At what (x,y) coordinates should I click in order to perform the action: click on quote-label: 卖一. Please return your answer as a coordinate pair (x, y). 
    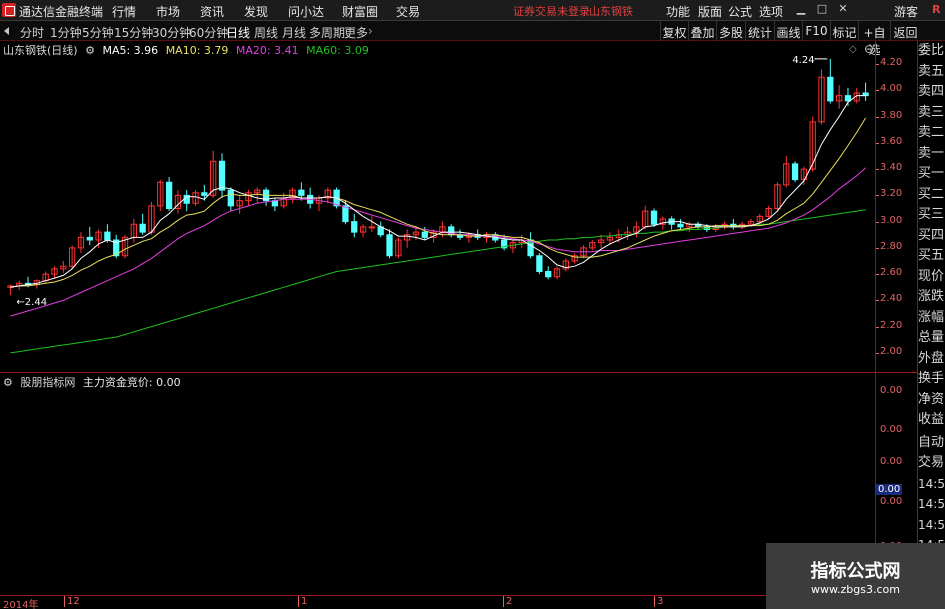
    Looking at the image, I should click on (931, 153).